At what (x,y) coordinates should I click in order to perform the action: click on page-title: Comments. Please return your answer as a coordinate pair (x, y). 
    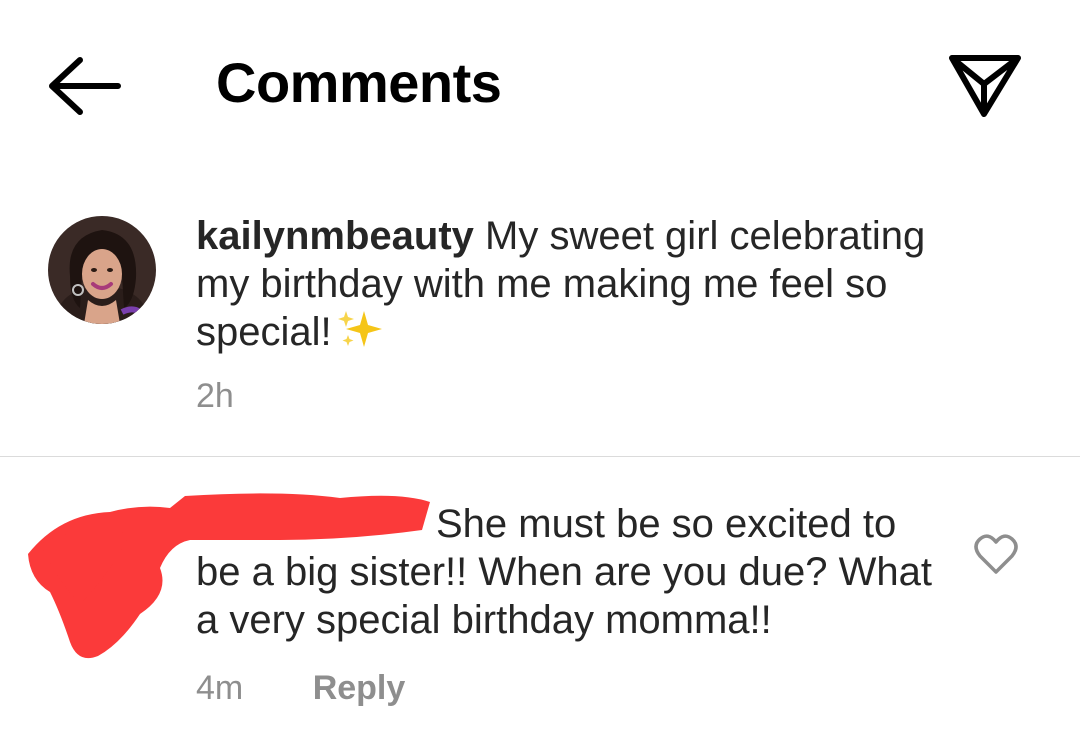
    Looking at the image, I should click on (359, 82).